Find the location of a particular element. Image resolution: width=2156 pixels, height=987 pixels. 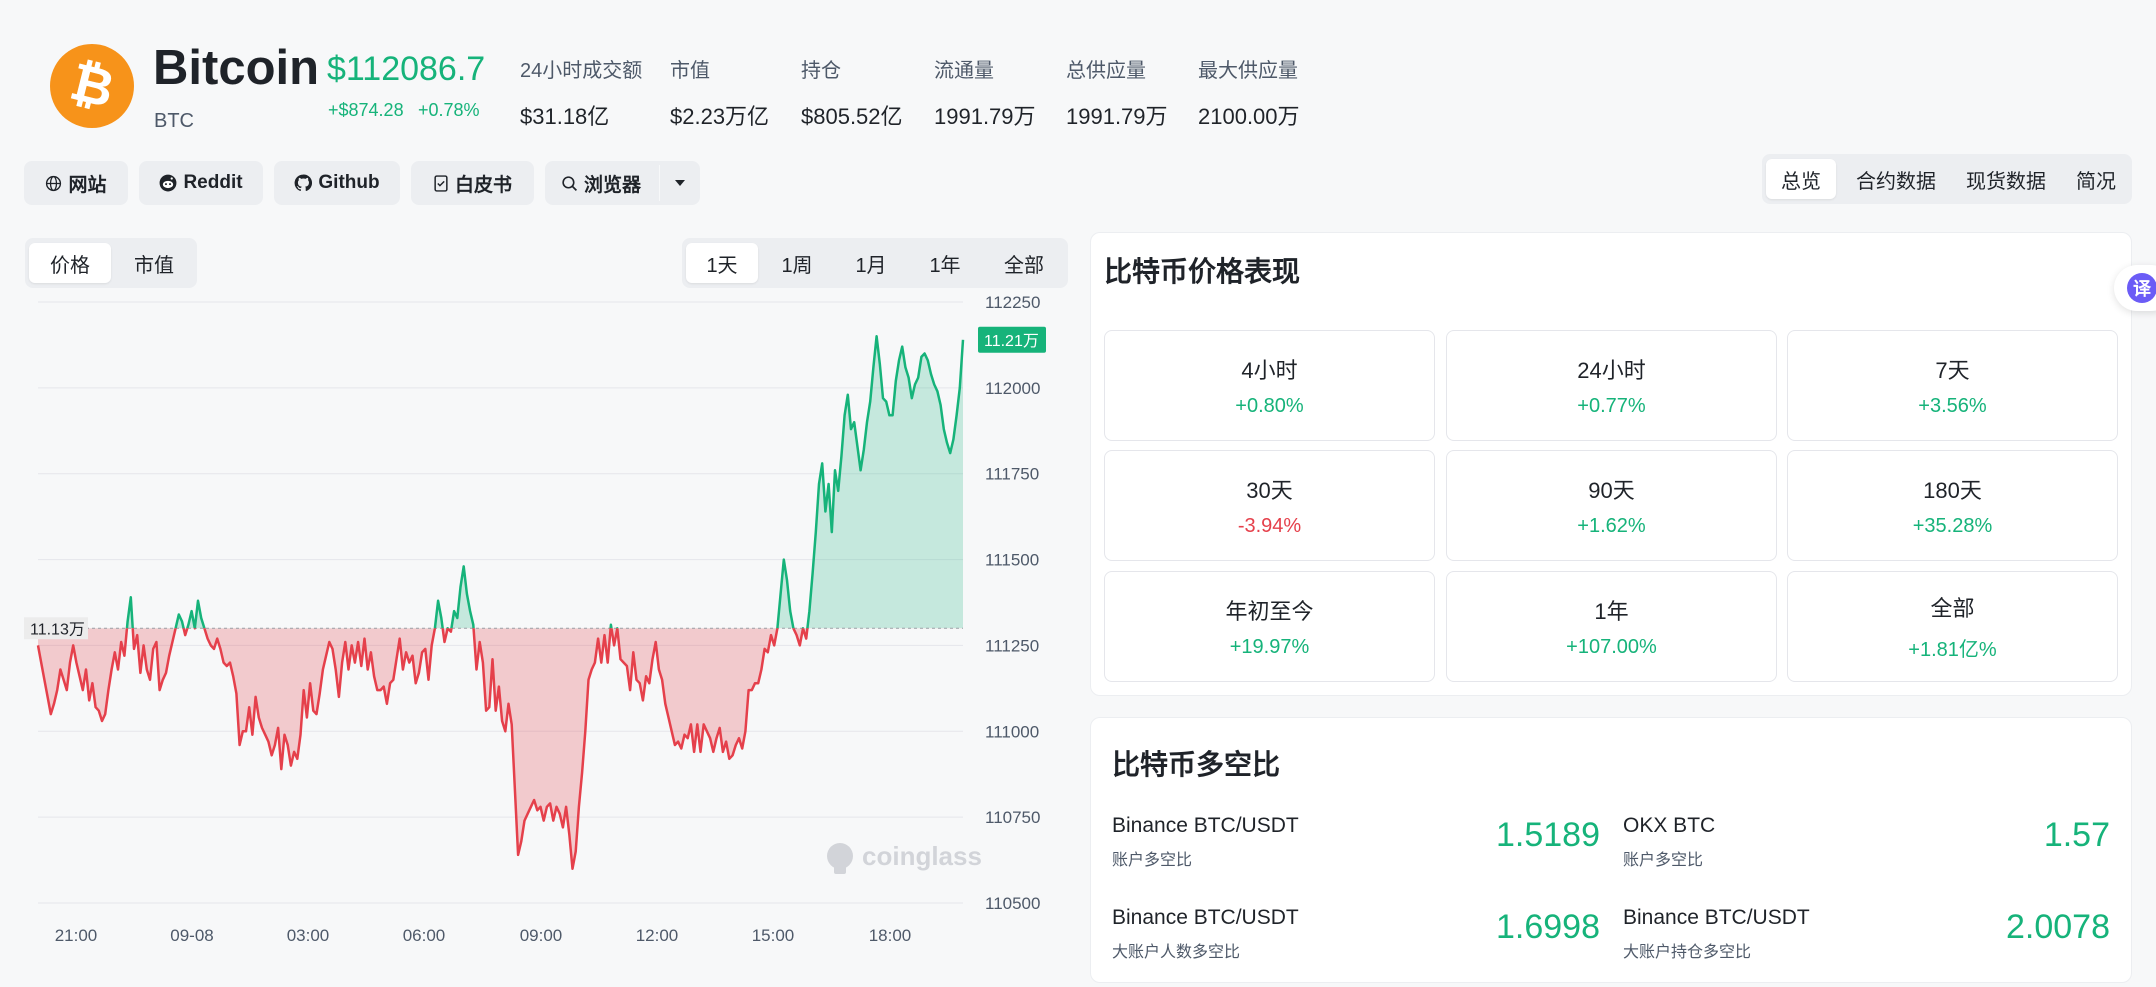

perf-label: 30天 is located at coordinates (1269, 490).